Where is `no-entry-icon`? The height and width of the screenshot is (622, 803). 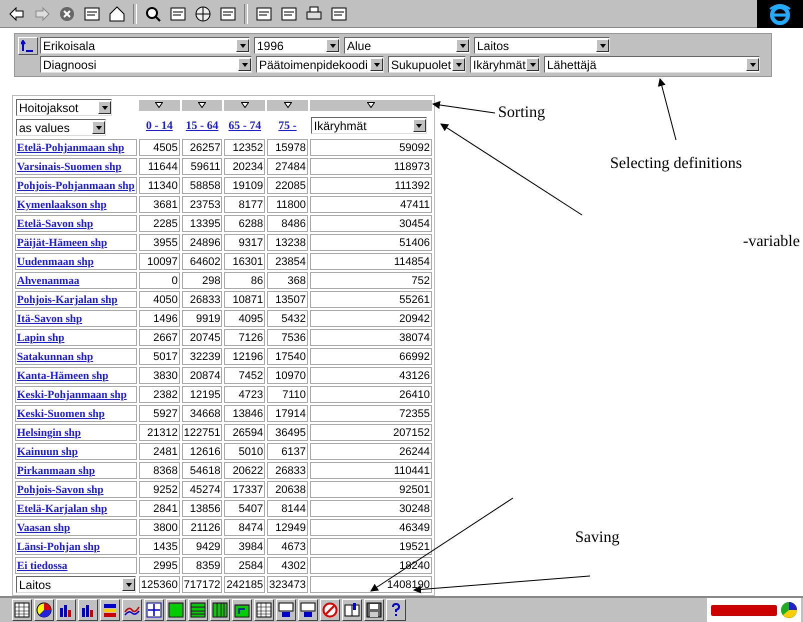 no-entry-icon is located at coordinates (330, 610).